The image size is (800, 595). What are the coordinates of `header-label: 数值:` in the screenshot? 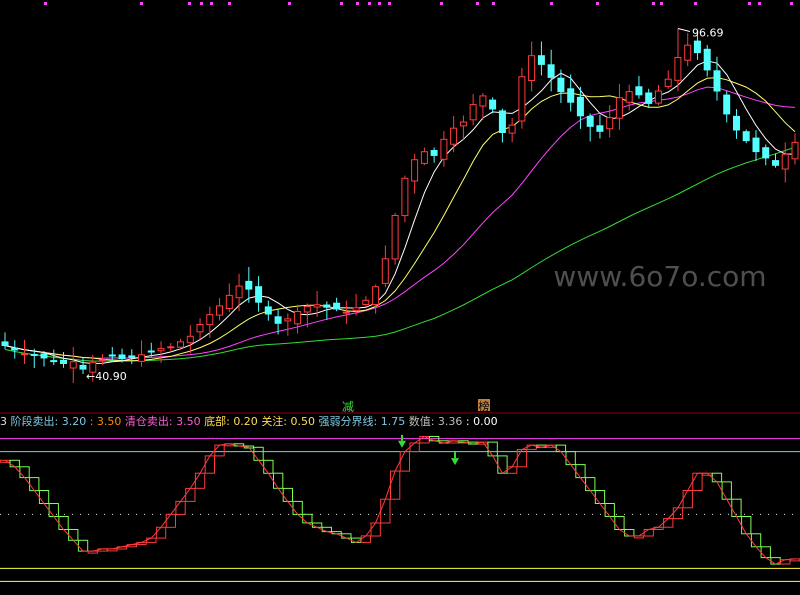 It's located at (423, 421).